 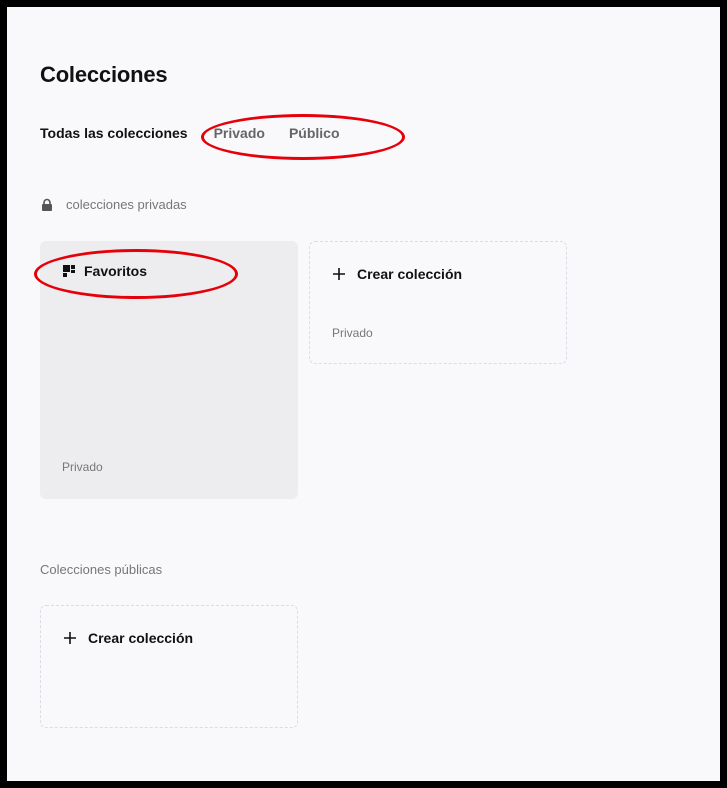 What do you see at coordinates (239, 133) in the screenshot?
I see `tab-private: Privado` at bounding box center [239, 133].